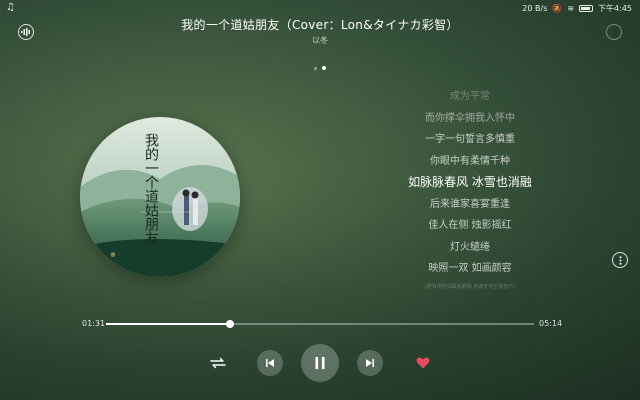 This screenshot has width=640, height=400. What do you see at coordinates (615, 8) in the screenshot?
I see `clock: 下午4:45` at bounding box center [615, 8].